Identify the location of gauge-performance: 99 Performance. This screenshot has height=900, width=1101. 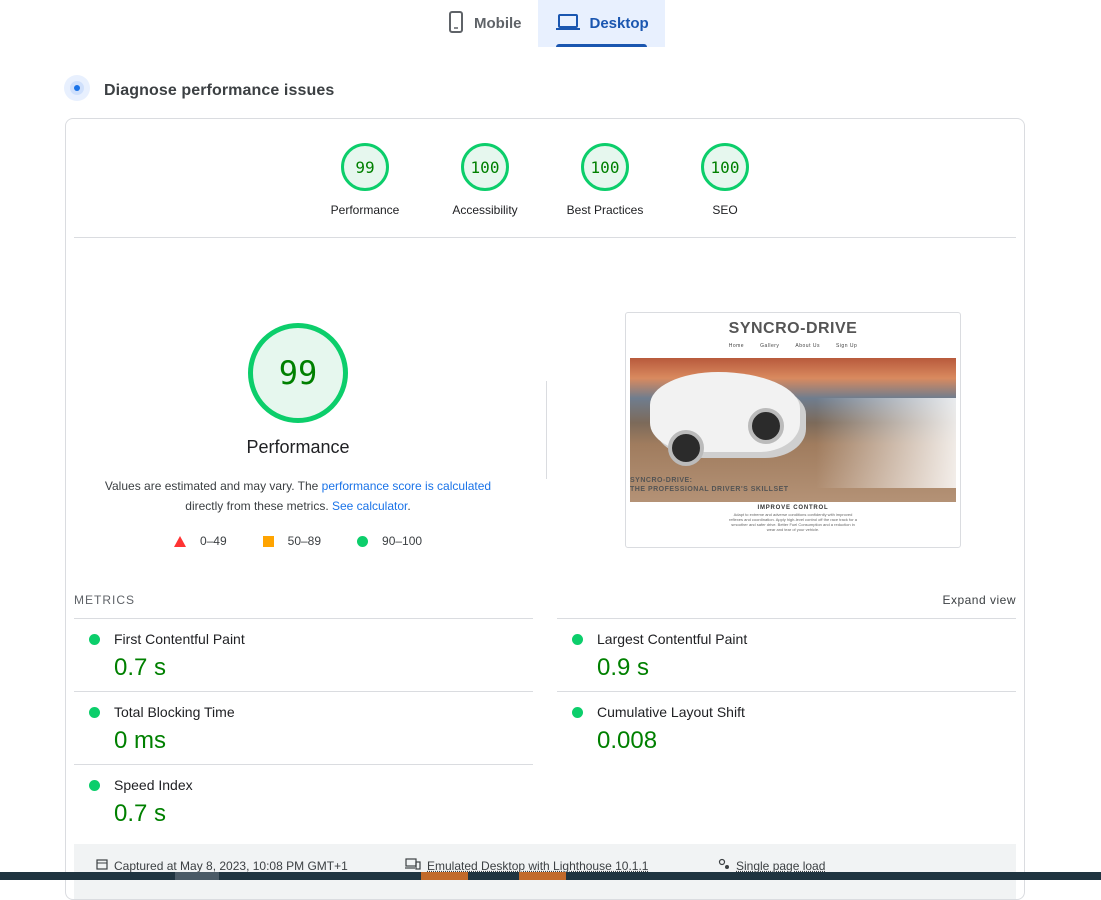
(365, 180).